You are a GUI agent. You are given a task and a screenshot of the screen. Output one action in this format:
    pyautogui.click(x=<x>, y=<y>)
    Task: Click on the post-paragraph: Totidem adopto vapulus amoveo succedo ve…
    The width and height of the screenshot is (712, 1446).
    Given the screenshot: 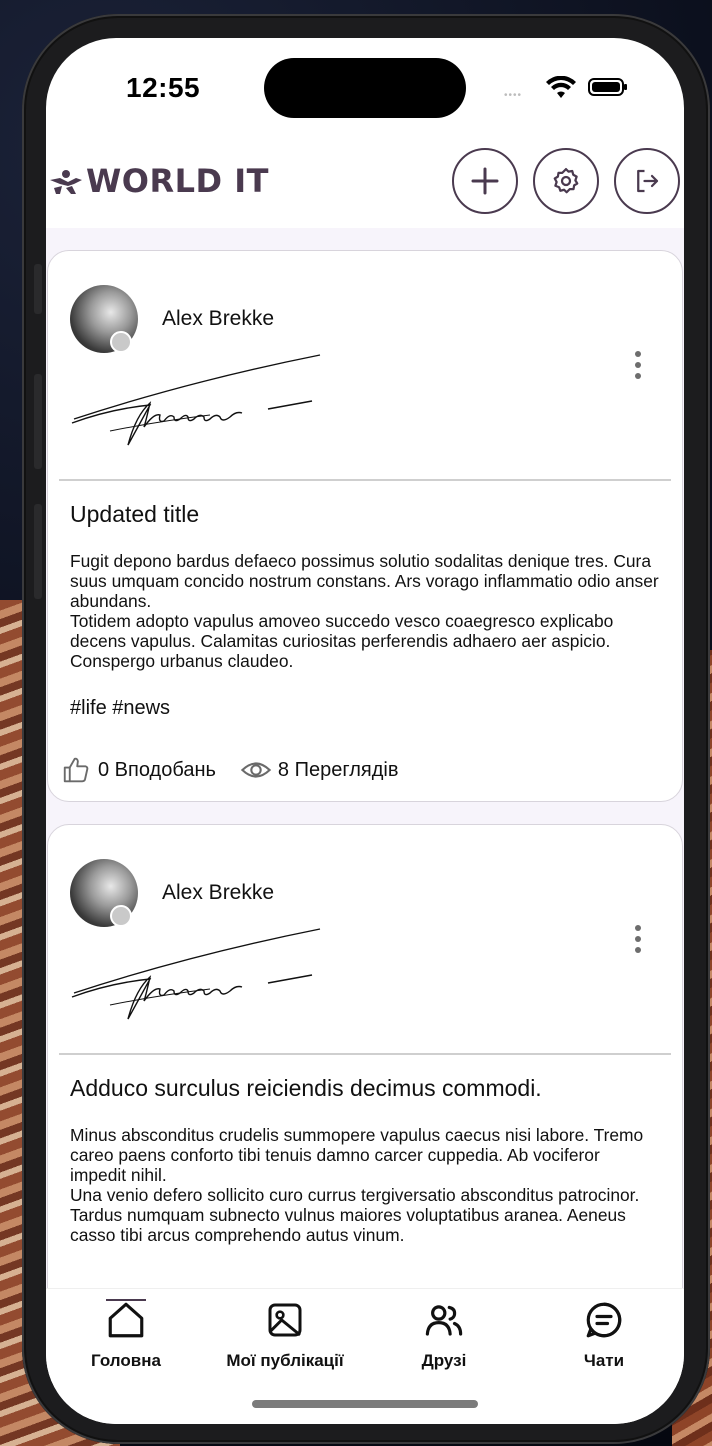 What is the action you would take?
    pyautogui.click(x=342, y=641)
    